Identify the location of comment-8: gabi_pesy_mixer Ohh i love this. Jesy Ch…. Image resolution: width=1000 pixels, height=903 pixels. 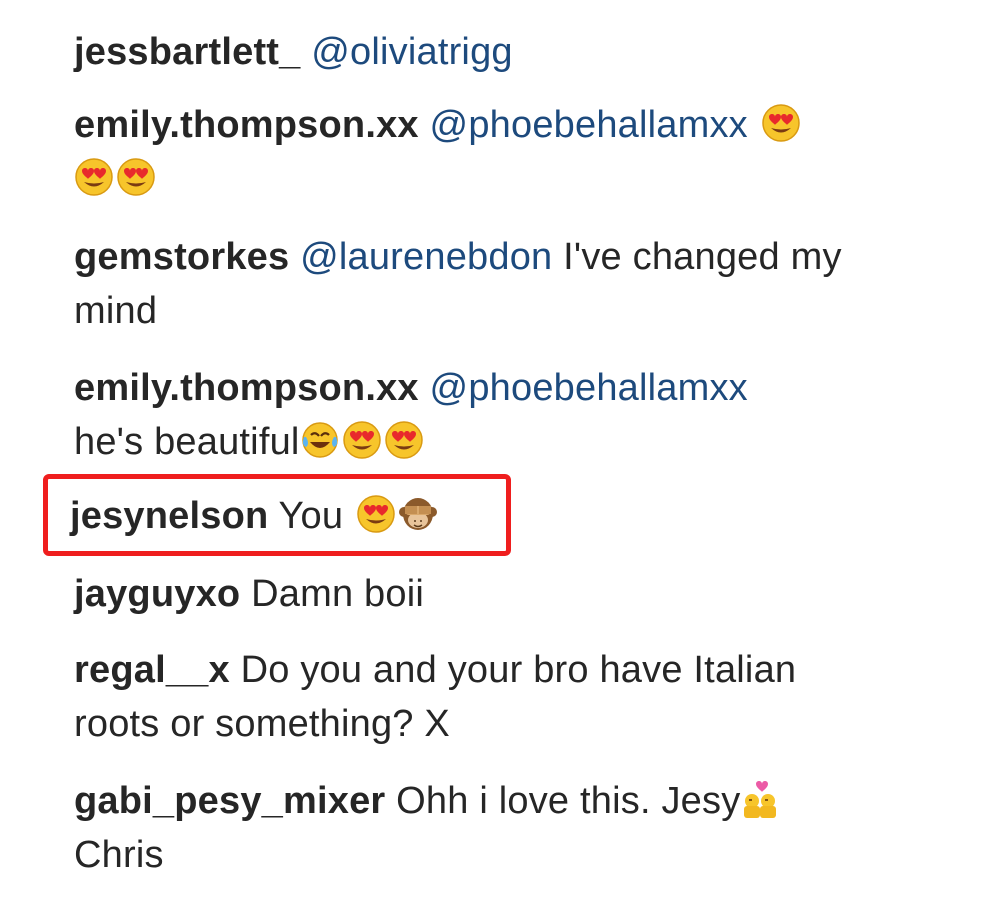
(504, 828).